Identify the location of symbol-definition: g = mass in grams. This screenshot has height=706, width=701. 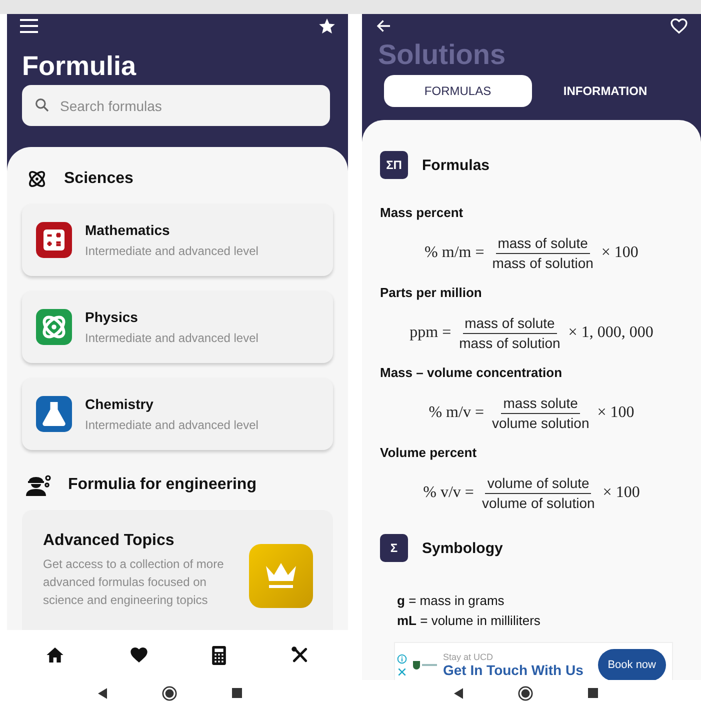
(451, 601).